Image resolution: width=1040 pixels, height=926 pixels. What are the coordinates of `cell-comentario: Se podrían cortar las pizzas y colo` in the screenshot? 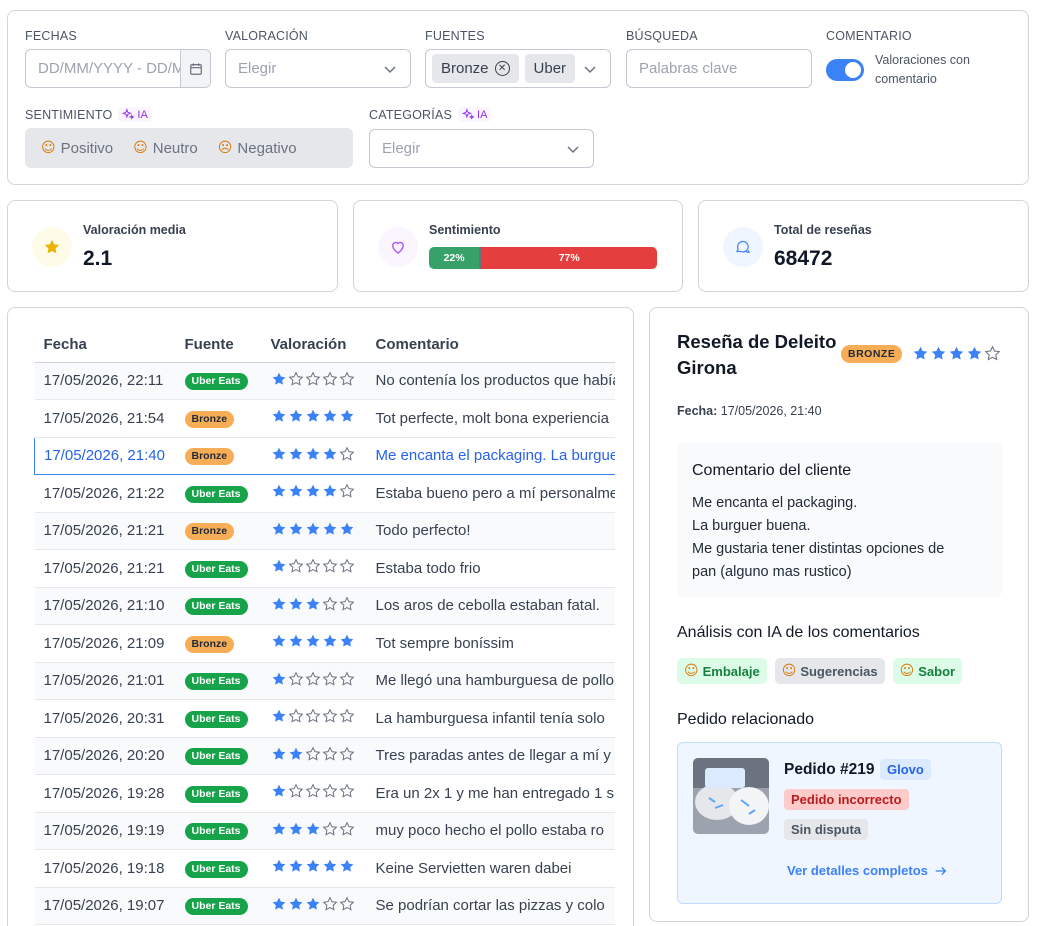 It's located at (490, 906).